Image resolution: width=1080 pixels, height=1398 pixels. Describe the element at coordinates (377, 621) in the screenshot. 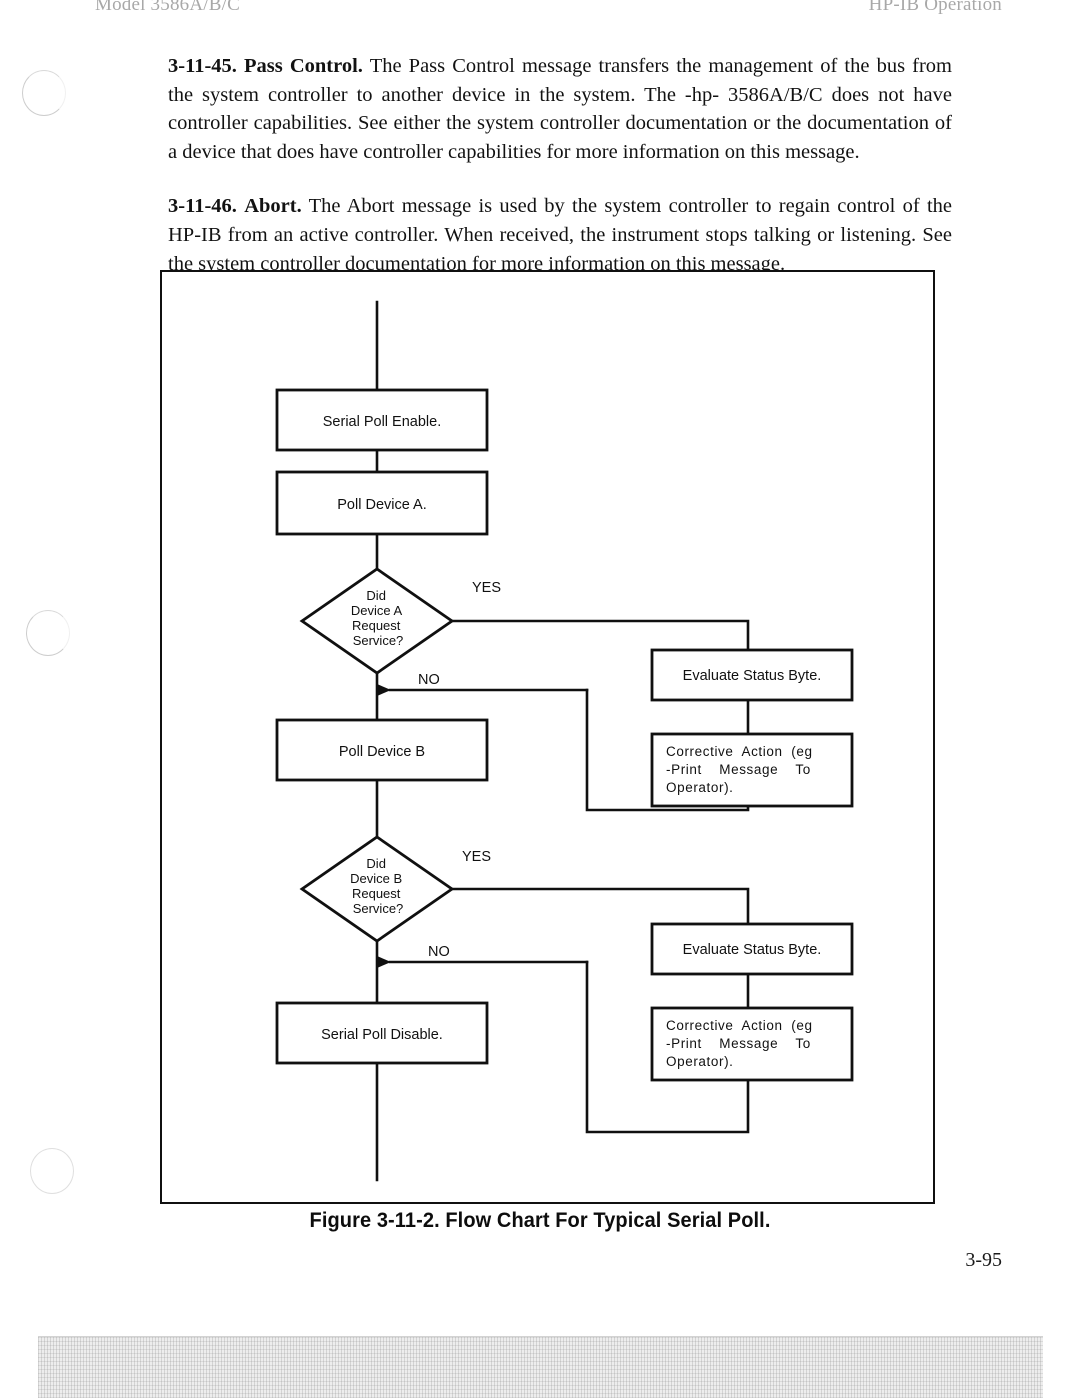

I see `node-decision-device-a: Did Device A Request Service?` at that location.